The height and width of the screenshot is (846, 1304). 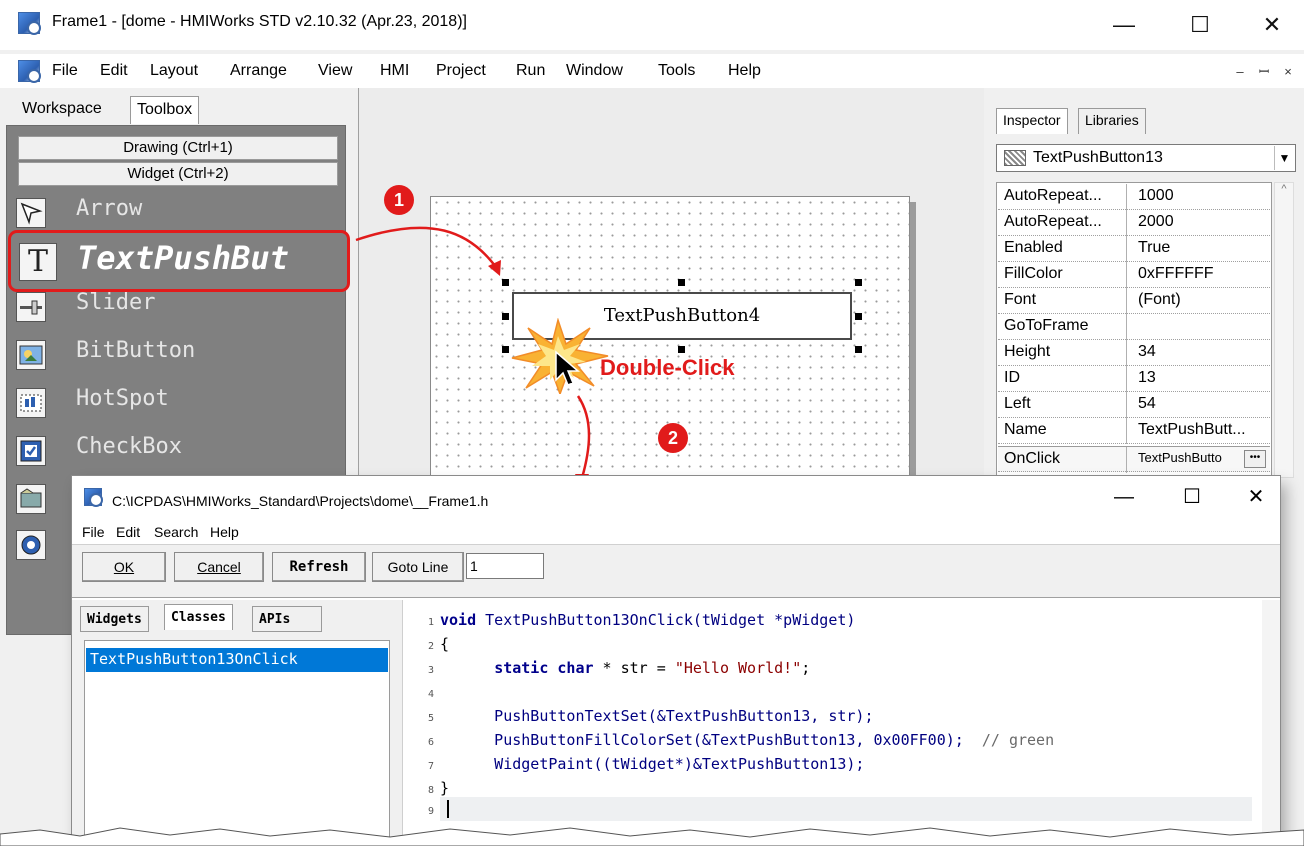 What do you see at coordinates (445, 788) in the screenshot?
I see `code-text: }` at bounding box center [445, 788].